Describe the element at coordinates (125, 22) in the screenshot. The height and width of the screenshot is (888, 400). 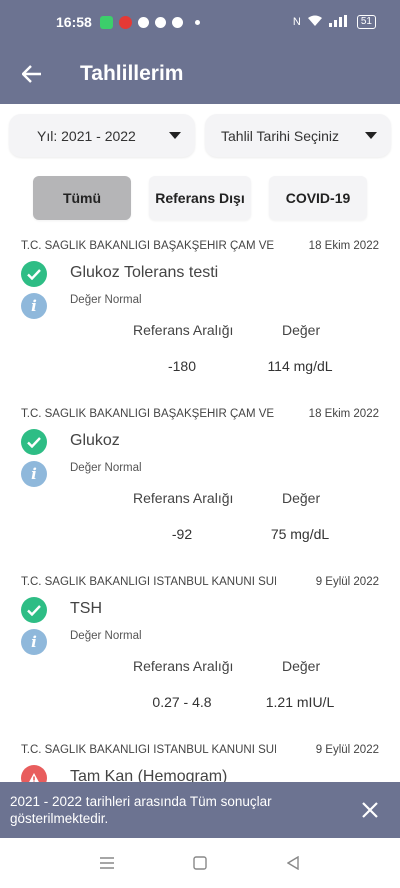
I see `vodafone-notification-icon` at that location.